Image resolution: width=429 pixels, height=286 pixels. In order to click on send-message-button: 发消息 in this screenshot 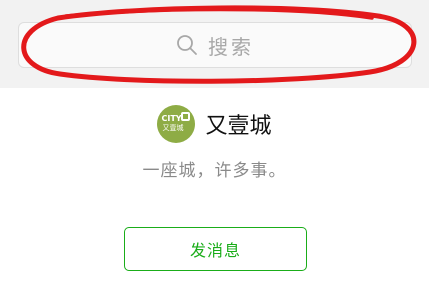, I will do `click(215, 249)`.